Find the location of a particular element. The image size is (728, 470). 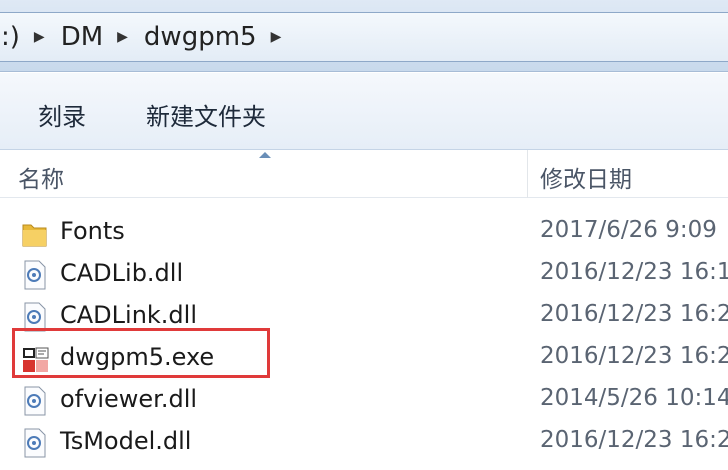

breadcrumb-item-dwgpm5: dwgpm5 ▶ is located at coordinates (214, 37).